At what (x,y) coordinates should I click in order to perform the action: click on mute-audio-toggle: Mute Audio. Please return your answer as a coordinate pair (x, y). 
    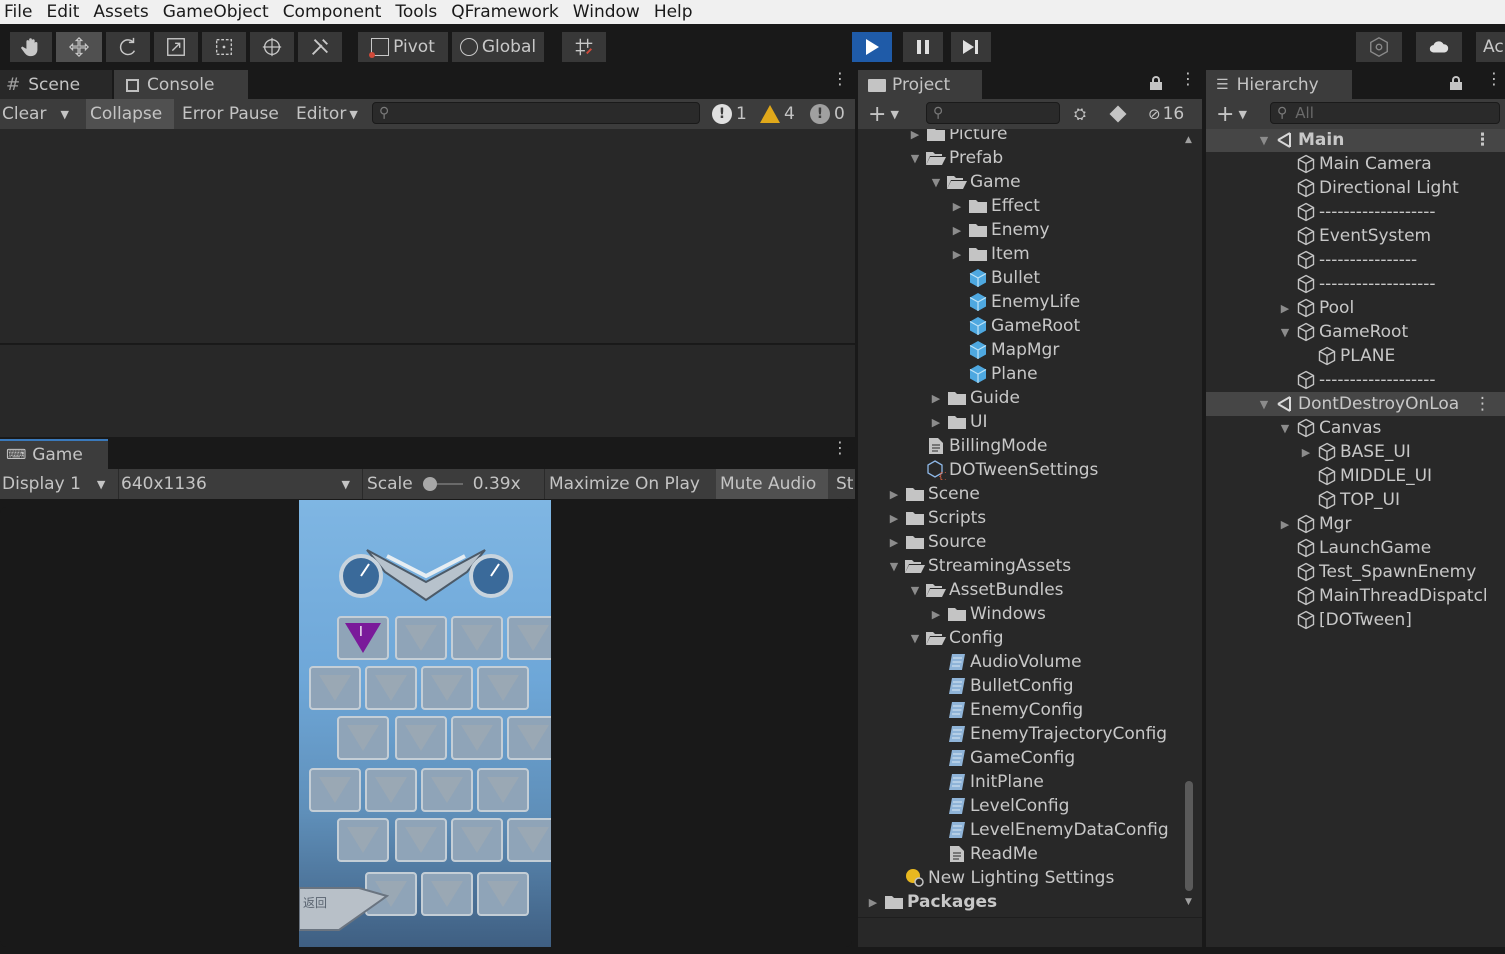
    Looking at the image, I should click on (772, 484).